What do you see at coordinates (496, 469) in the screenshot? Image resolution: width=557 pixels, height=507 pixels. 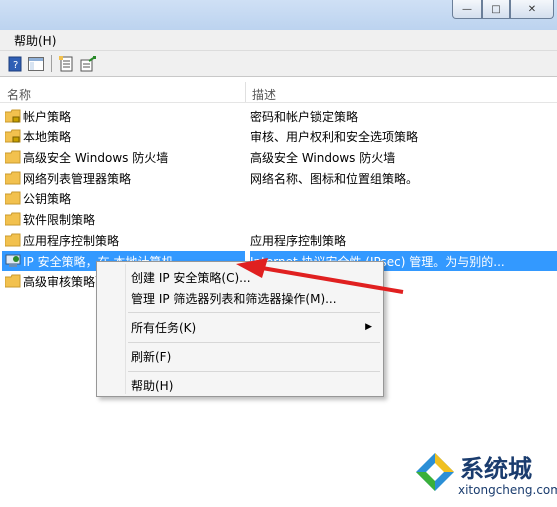 I see `watermark-title: 系统城` at bounding box center [496, 469].